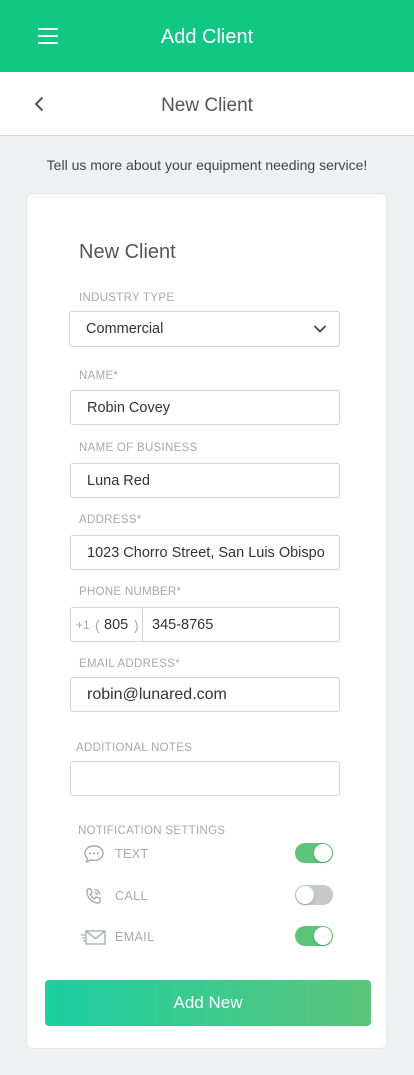 This screenshot has width=414, height=1075. I want to click on add-new-button: Add New, so click(208, 1003).